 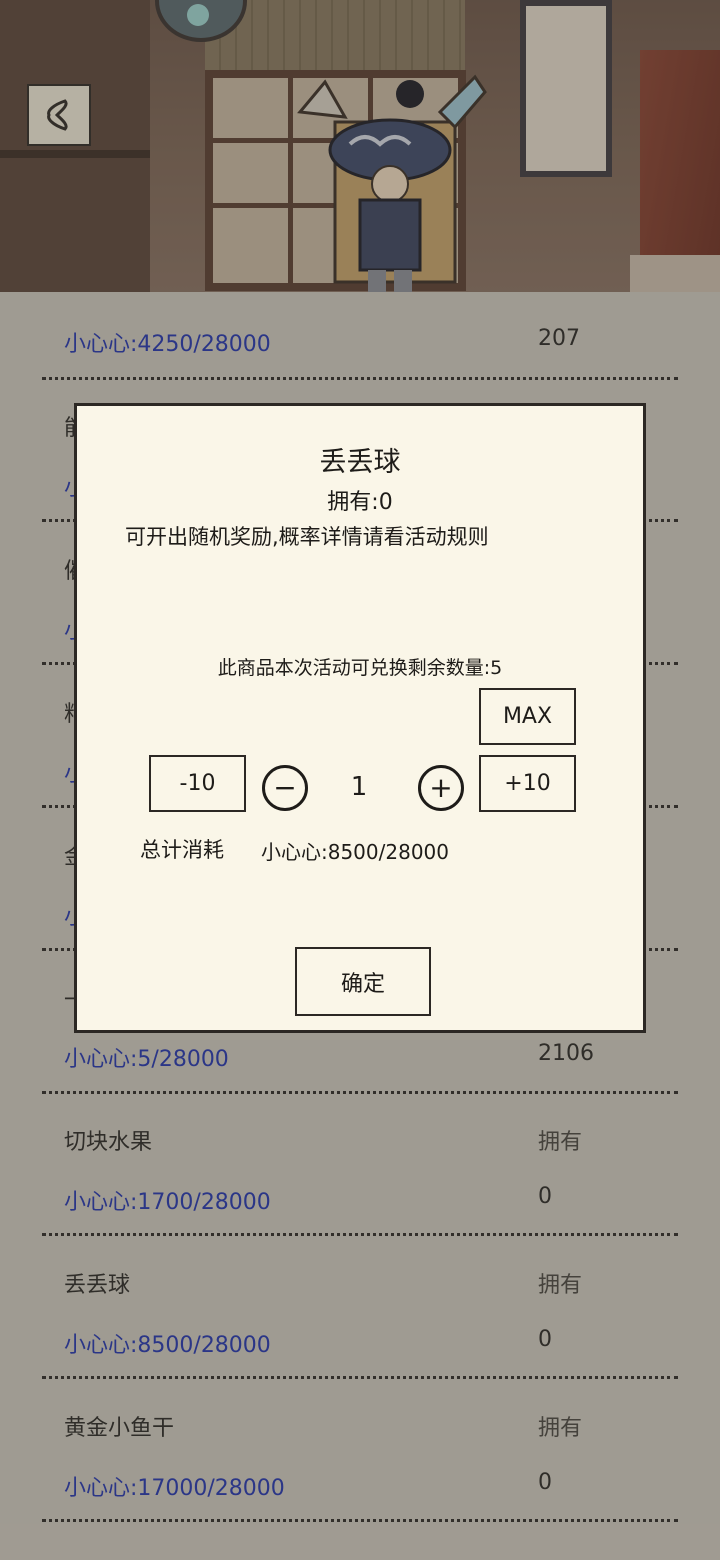 What do you see at coordinates (527, 716) in the screenshot?
I see `max-button: MAX` at bounding box center [527, 716].